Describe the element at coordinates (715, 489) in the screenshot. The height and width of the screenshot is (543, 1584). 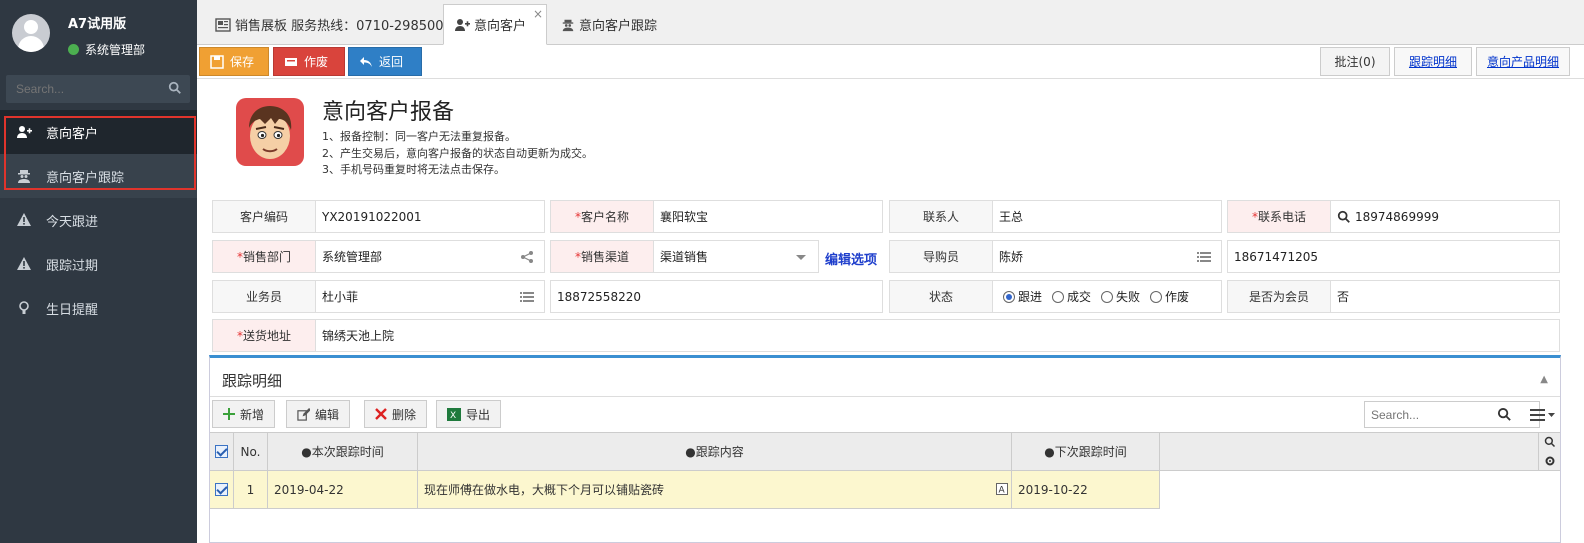
I see `cell-track-content: 现在师傅在做水电，大概下个月可以铺贴瓷砖 A` at that location.